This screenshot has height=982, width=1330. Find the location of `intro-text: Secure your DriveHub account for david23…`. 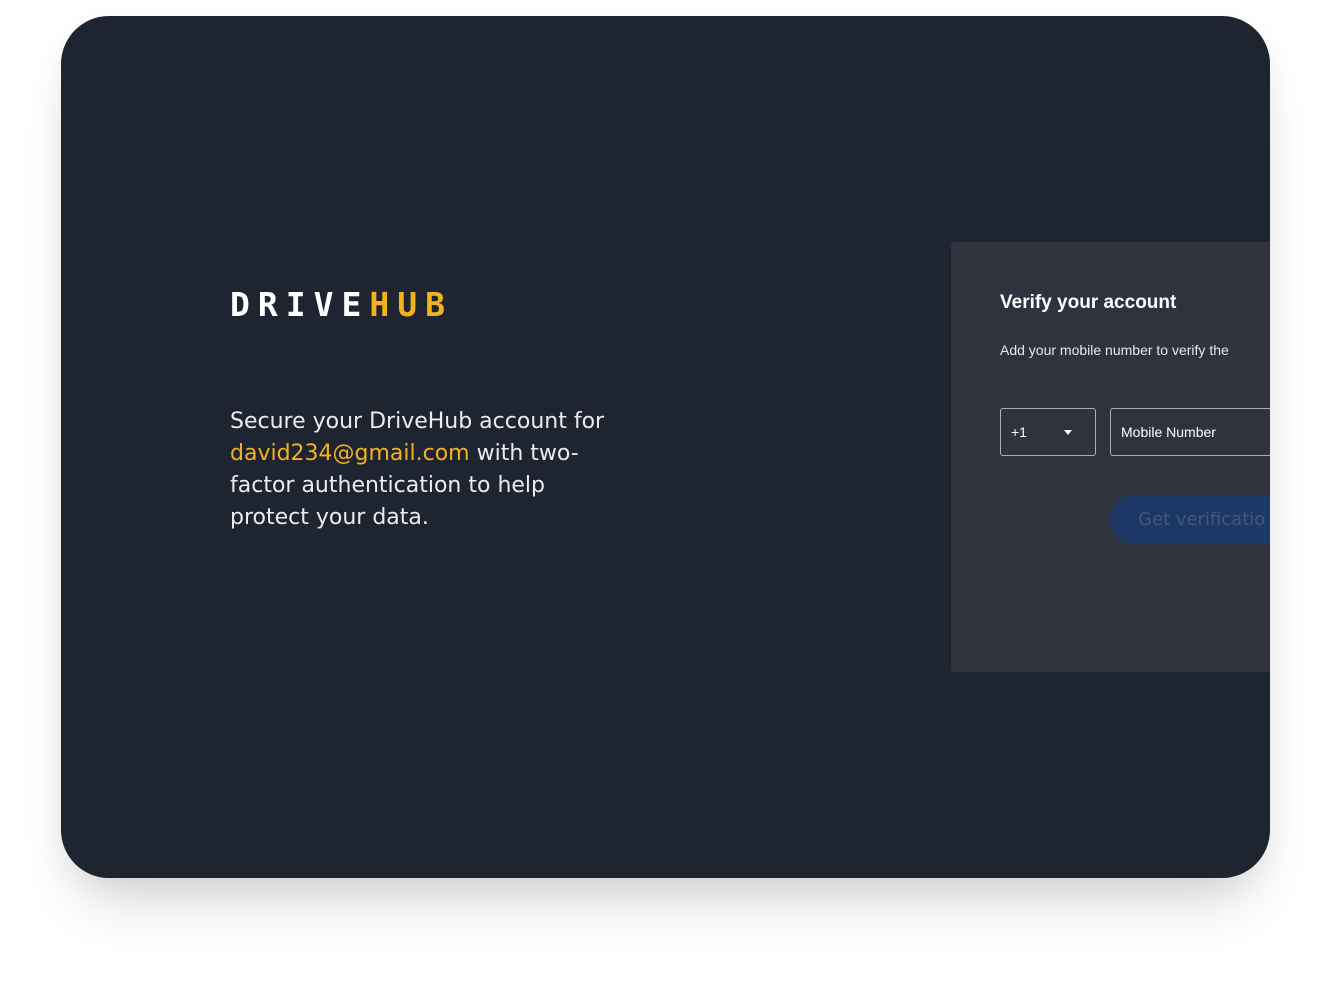

intro-text: Secure your DriveHub account for david23… is located at coordinates (430, 470).